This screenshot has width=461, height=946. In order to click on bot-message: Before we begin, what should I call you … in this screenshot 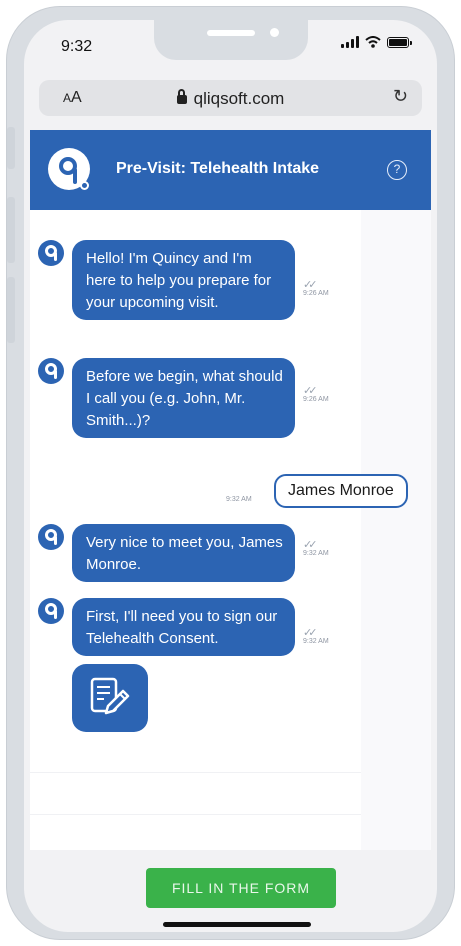, I will do `click(183, 398)`.